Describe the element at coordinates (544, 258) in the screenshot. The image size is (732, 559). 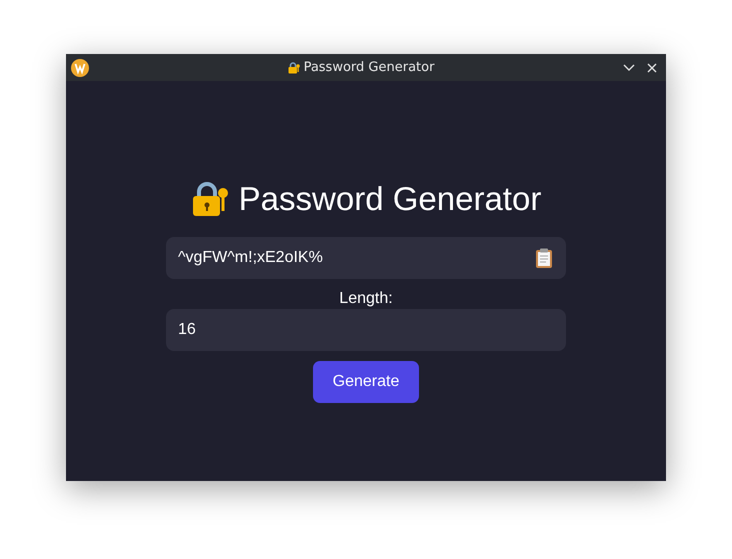
I see `clipboard-icon` at that location.